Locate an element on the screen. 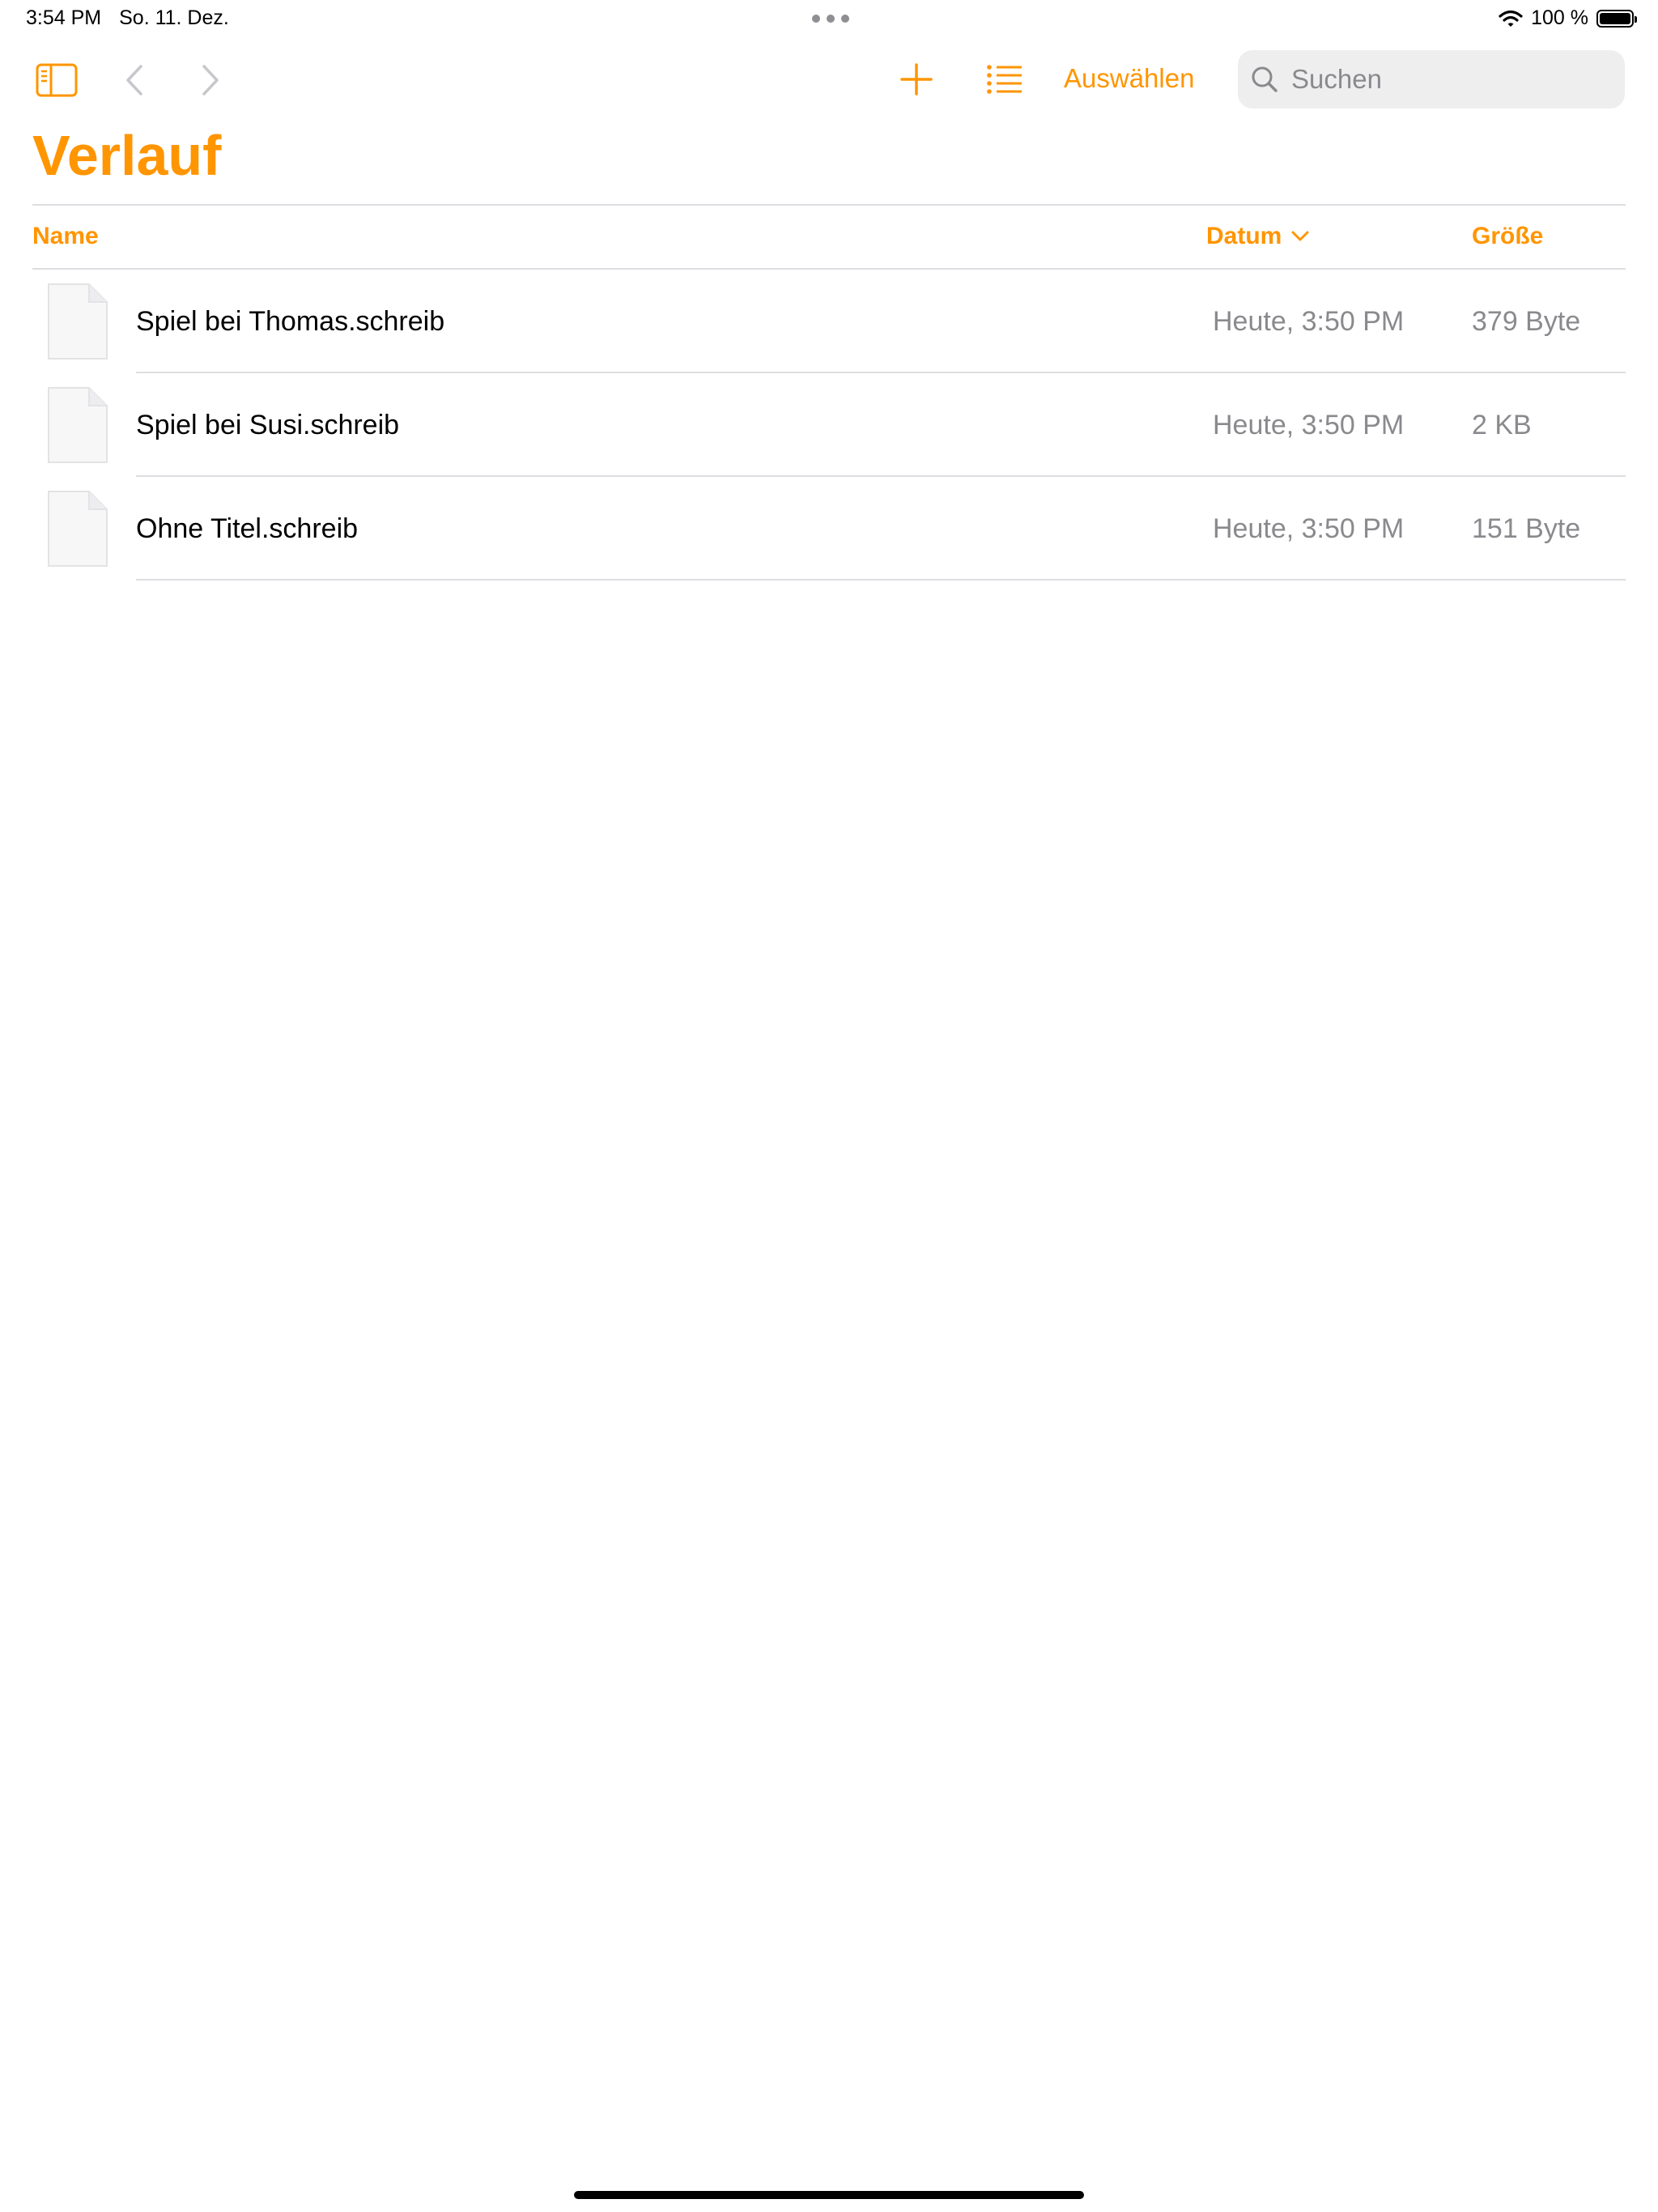 The image size is (1658, 2212). status-date: So. 11. Dez. is located at coordinates (174, 18).